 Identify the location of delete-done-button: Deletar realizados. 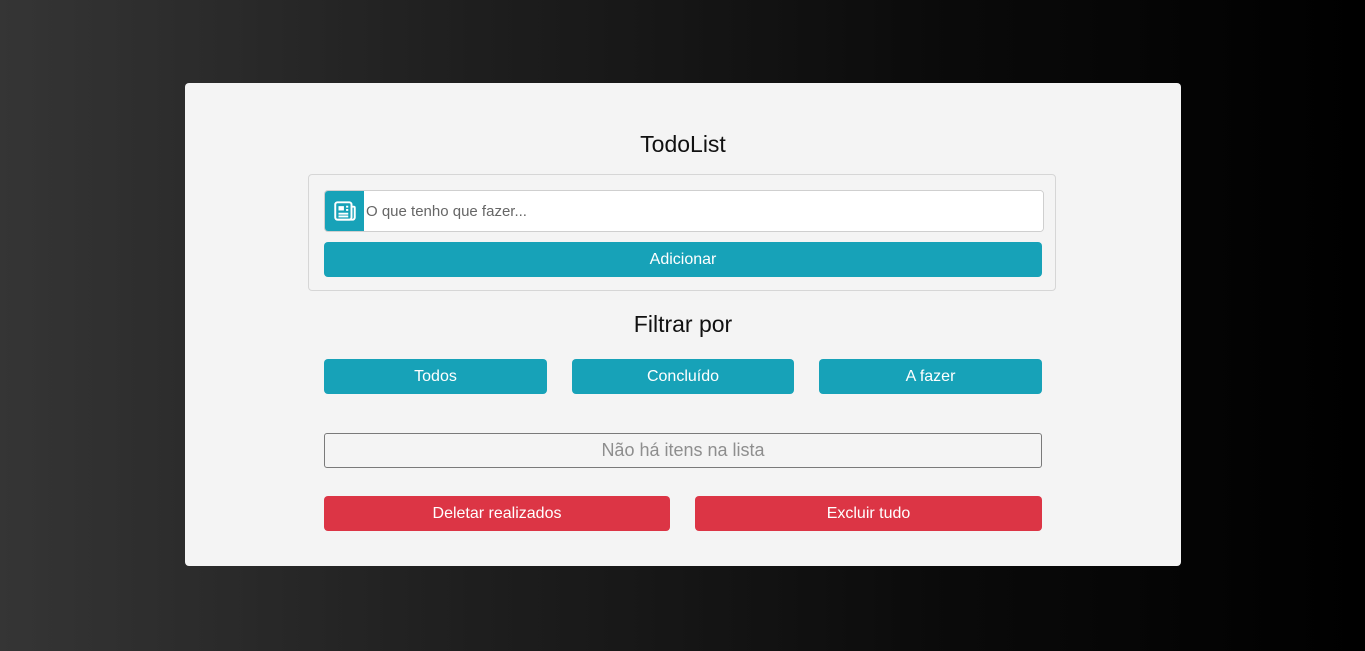
(497, 513).